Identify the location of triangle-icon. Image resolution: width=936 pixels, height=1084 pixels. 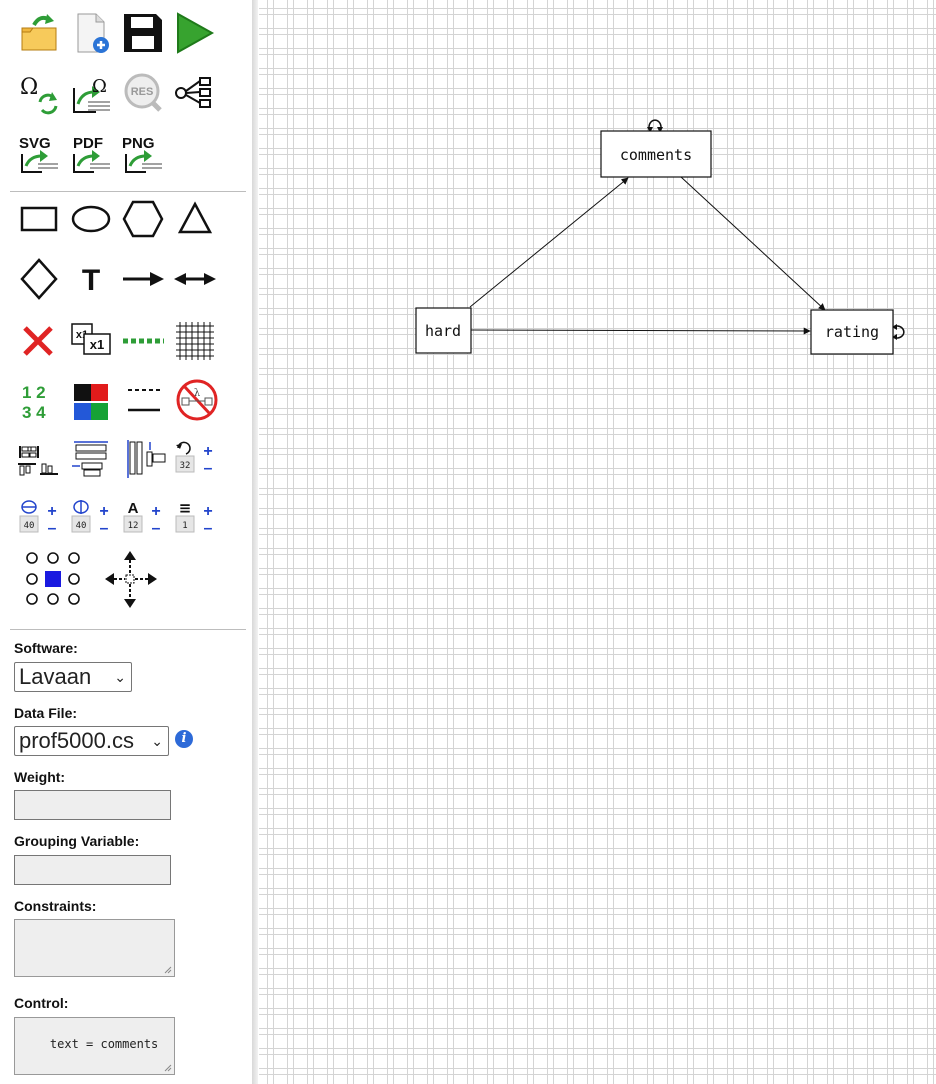
(195, 217).